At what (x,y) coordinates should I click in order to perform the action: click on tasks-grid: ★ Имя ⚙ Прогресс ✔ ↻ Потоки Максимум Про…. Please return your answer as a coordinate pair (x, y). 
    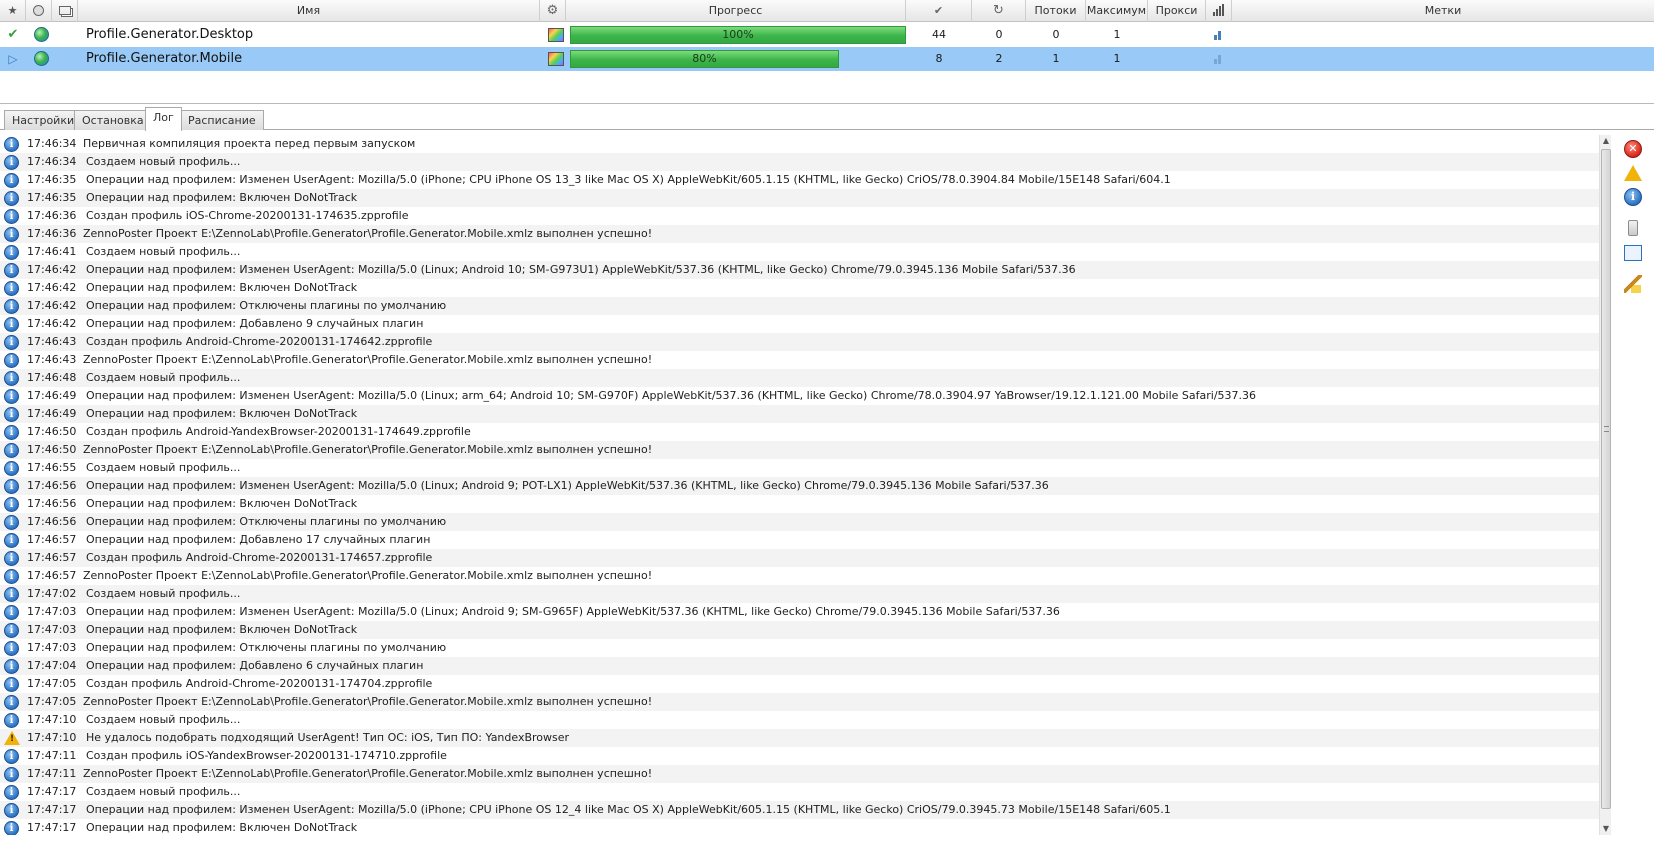
    Looking at the image, I should click on (827, 52).